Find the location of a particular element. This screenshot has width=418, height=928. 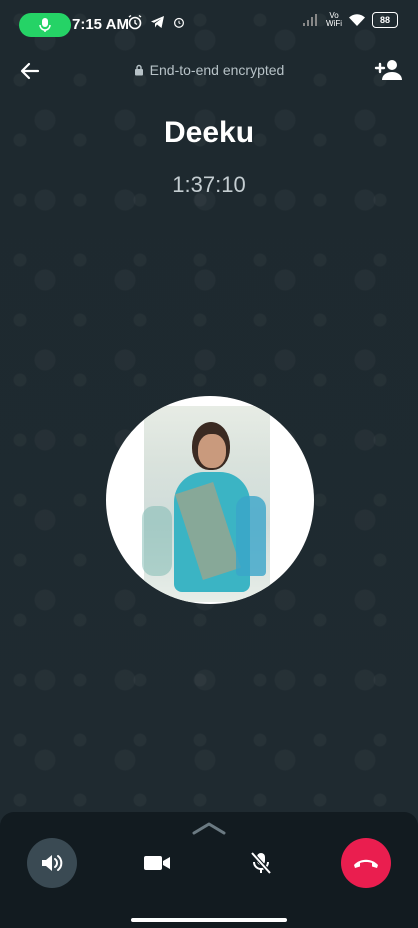

speaker-button is located at coordinates (52, 863).